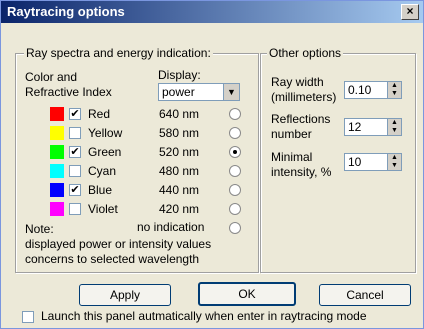 The width and height of the screenshot is (424, 329). What do you see at coordinates (68, 92) in the screenshot?
I see `refractive-index-label: Refractive Index` at bounding box center [68, 92].